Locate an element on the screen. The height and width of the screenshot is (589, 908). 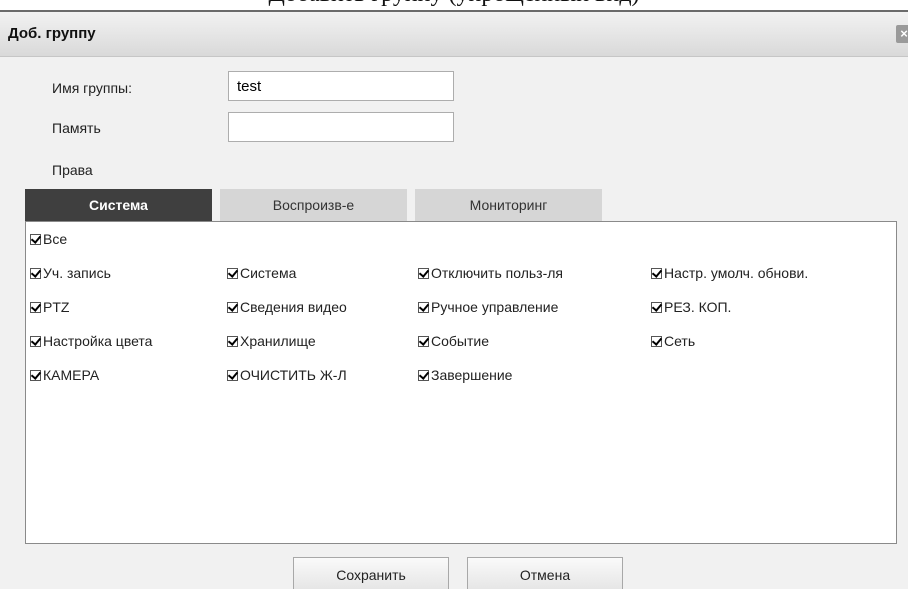
perm-disconnect-user-checkbox: Отключить польз-ля is located at coordinates (490, 273).